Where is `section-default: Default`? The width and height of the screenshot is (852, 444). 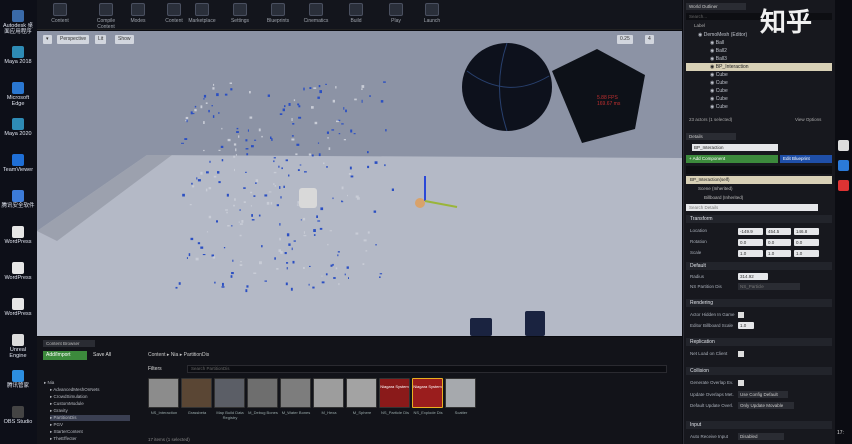 section-default: Default is located at coordinates (759, 266).